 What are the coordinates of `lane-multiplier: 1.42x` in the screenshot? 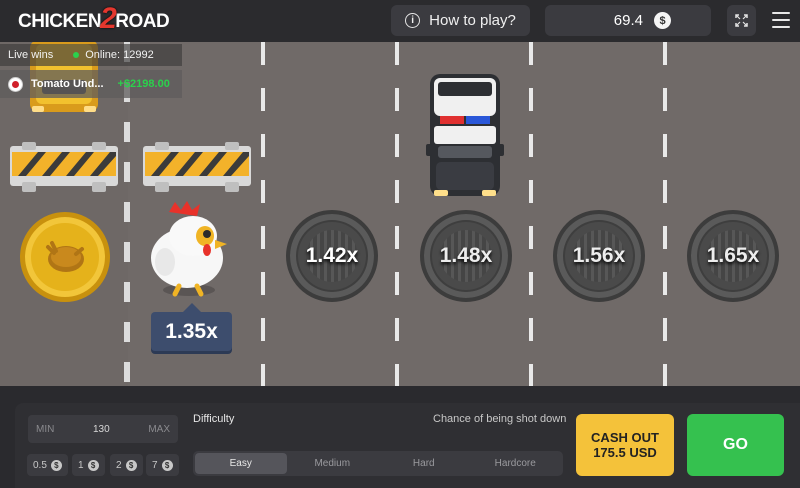 It's located at (332, 255).